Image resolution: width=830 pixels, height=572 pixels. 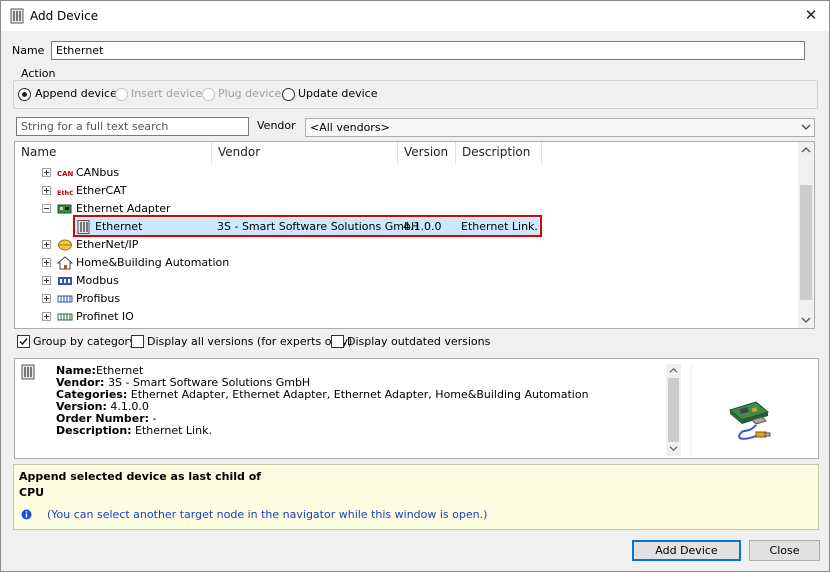 What do you see at coordinates (338, 93) in the screenshot?
I see `update-device-label: Update device` at bounding box center [338, 93].